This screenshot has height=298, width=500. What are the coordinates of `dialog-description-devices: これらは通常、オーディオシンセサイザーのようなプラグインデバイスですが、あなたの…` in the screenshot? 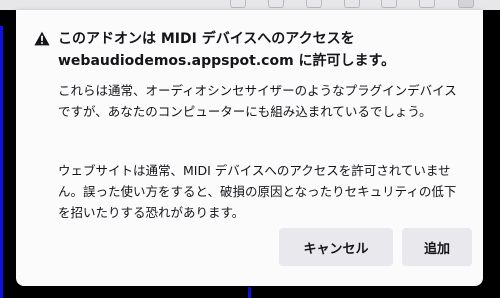 It's located at (257, 101).